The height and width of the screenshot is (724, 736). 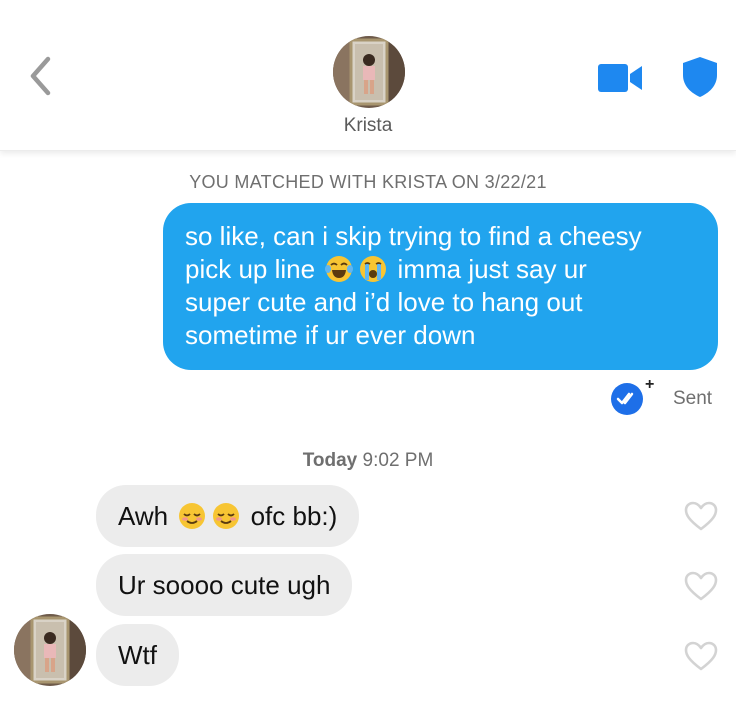 I want to click on video-camera-icon, so click(x=620, y=78).